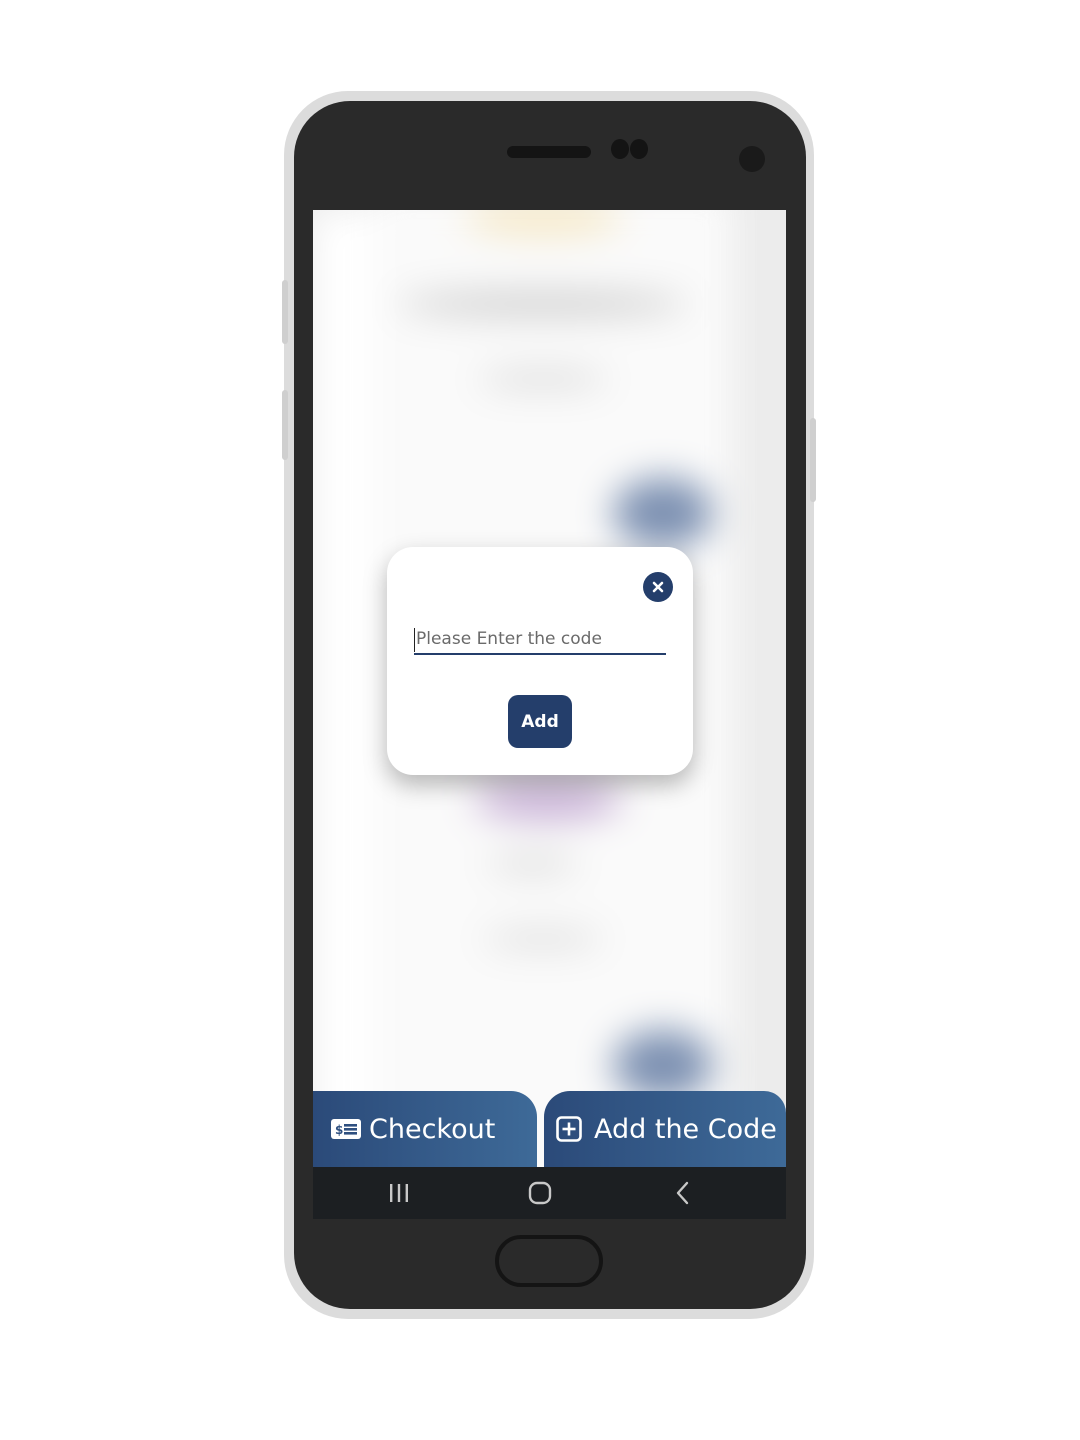 This screenshot has height=1440, width=1080. Describe the element at coordinates (685, 1129) in the screenshot. I see `add-code-label: Add the Code` at that location.